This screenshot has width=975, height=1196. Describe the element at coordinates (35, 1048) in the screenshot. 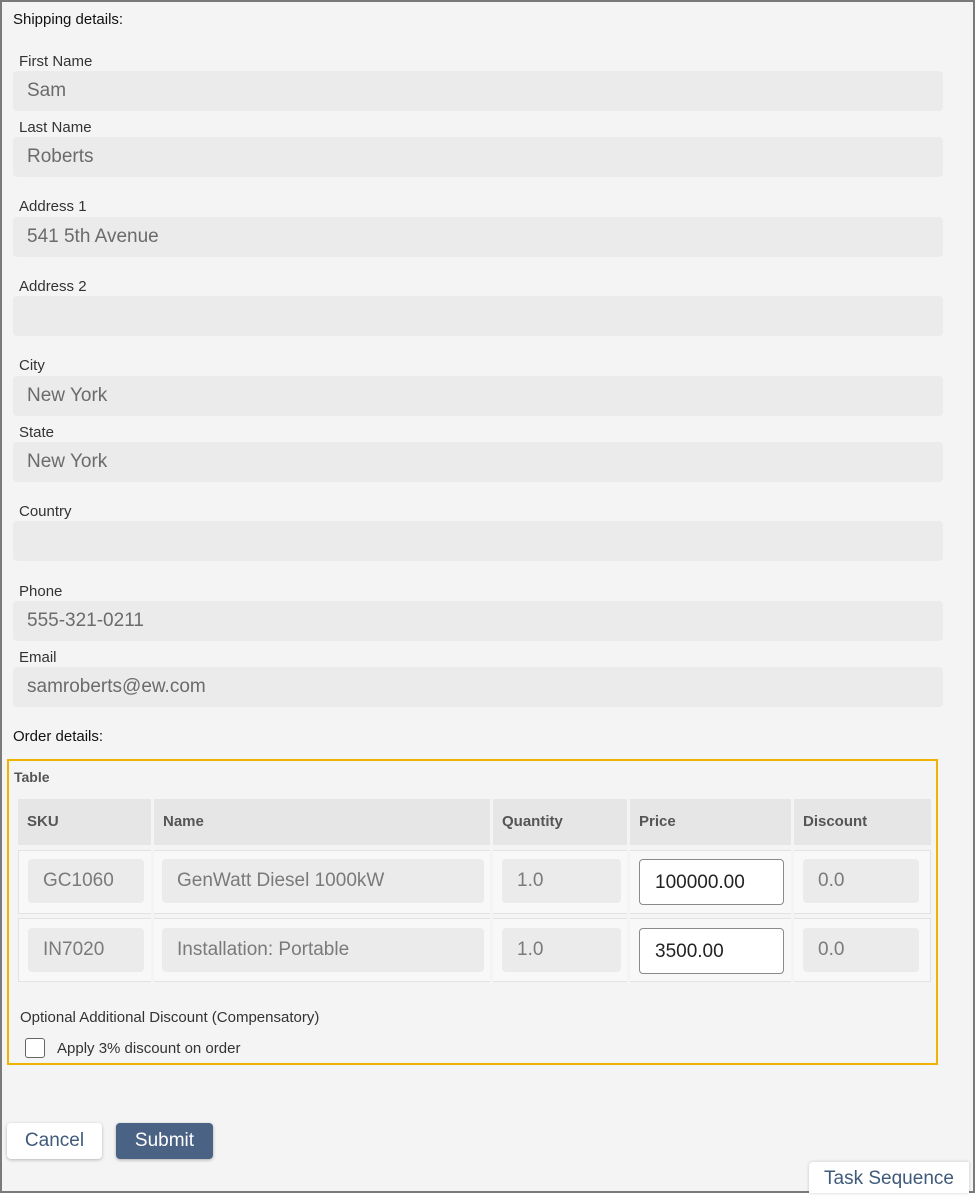

I see `apply-discount-checkbox` at that location.